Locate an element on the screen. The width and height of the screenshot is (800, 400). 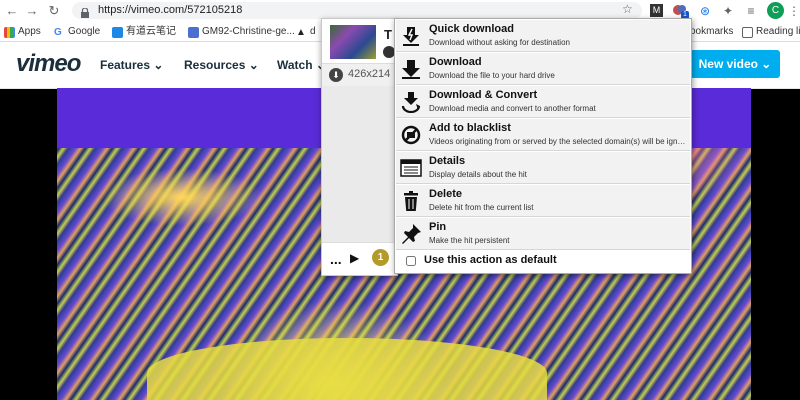
menu-item-desc: Display details about the hit is located at coordinates (478, 174).